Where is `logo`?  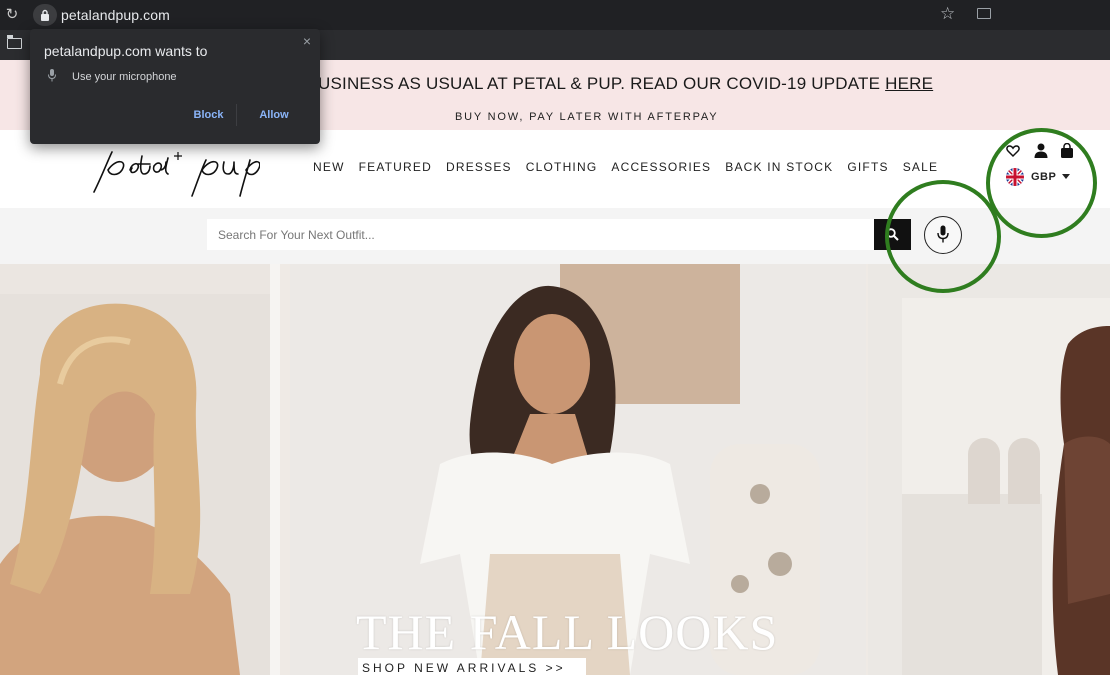 logo is located at coordinates (174, 169).